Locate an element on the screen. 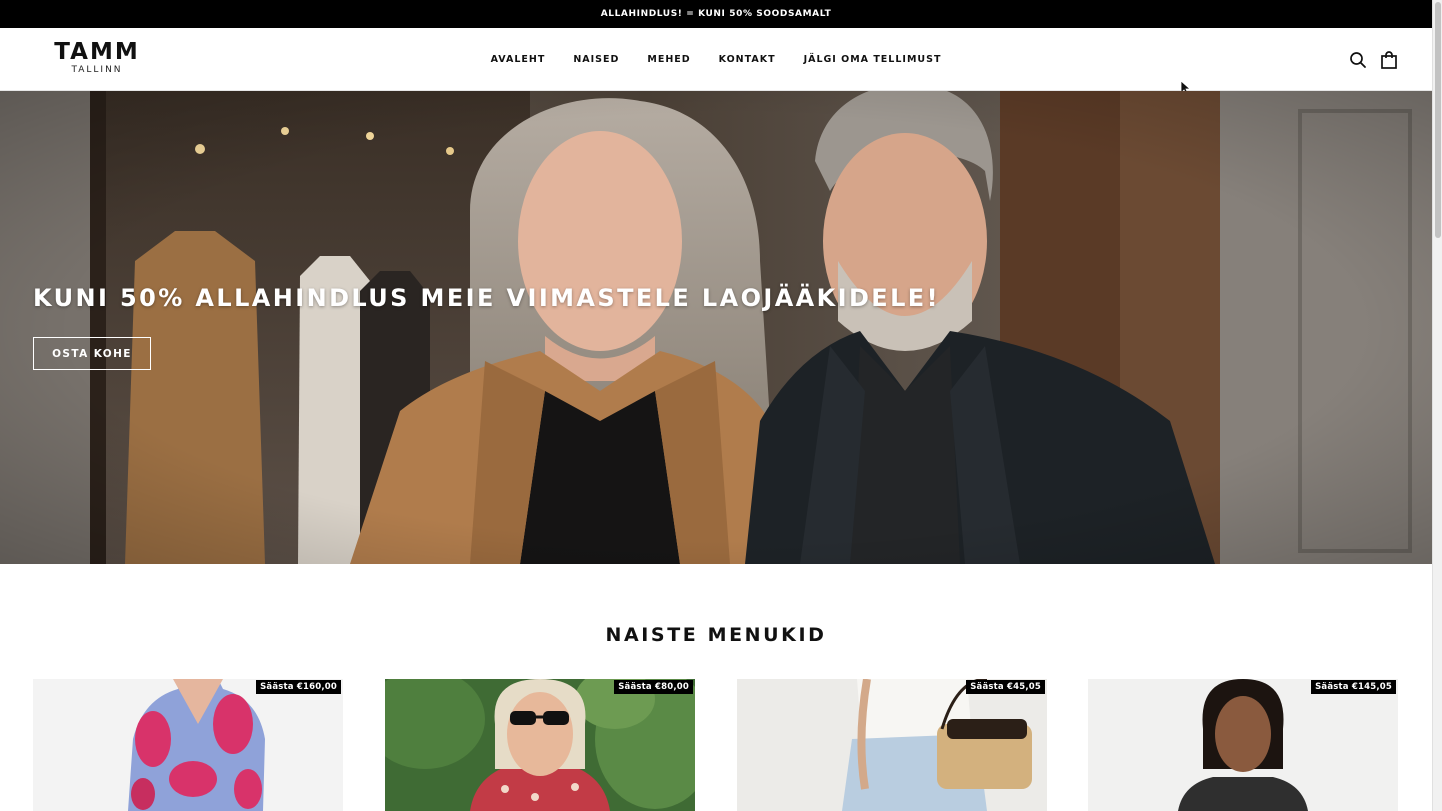 The height and width of the screenshot is (811, 1442). discount-badge: Säästa €160,00 is located at coordinates (298, 687).